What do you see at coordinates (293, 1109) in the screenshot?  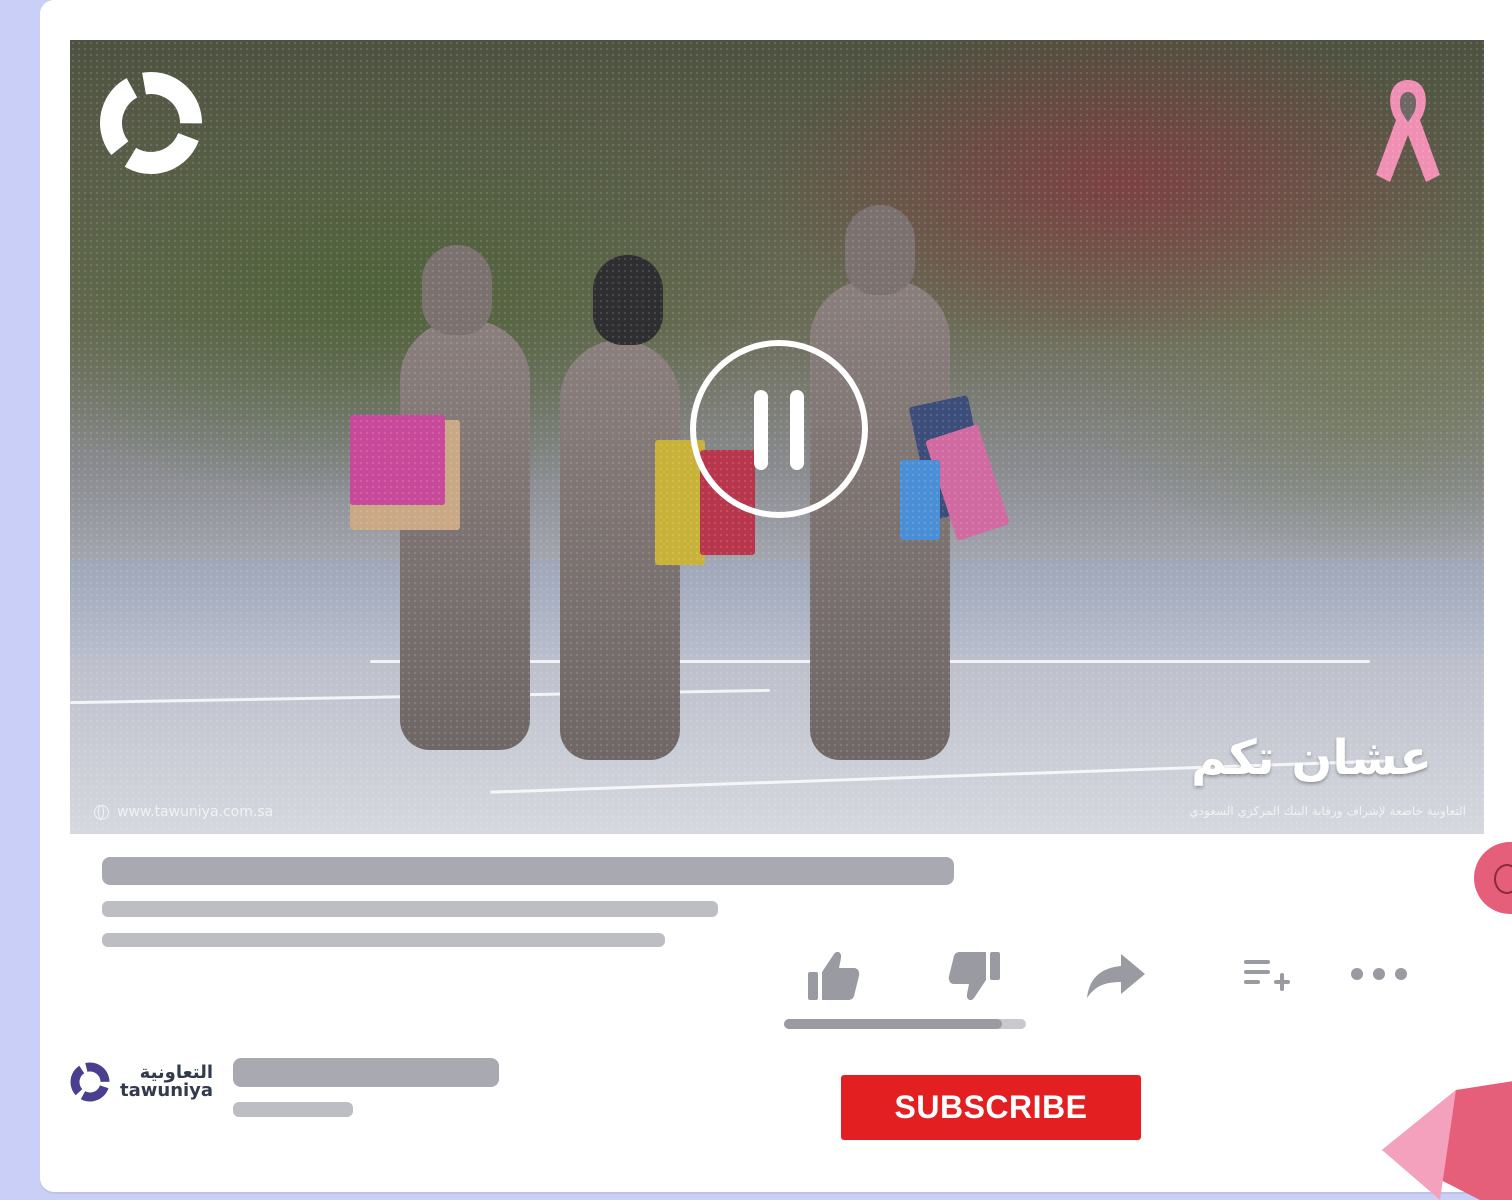 I see `subscriber-count-placeholder` at bounding box center [293, 1109].